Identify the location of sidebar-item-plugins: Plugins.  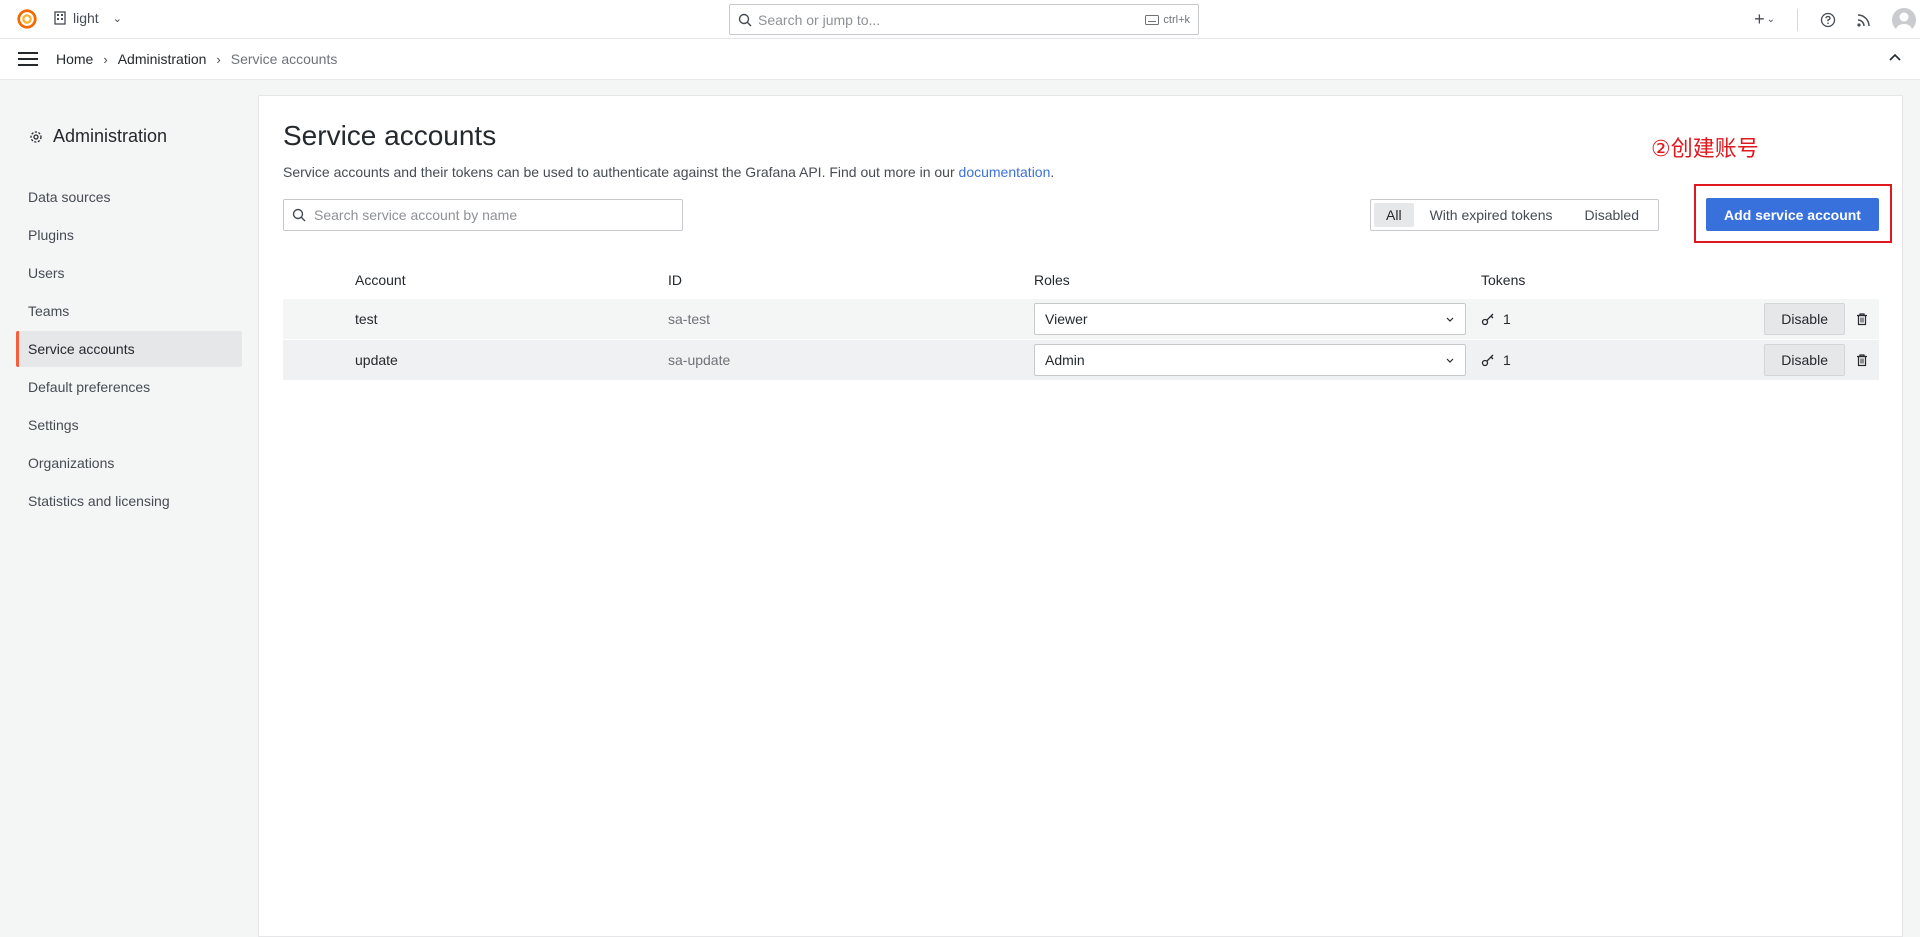
(129, 235).